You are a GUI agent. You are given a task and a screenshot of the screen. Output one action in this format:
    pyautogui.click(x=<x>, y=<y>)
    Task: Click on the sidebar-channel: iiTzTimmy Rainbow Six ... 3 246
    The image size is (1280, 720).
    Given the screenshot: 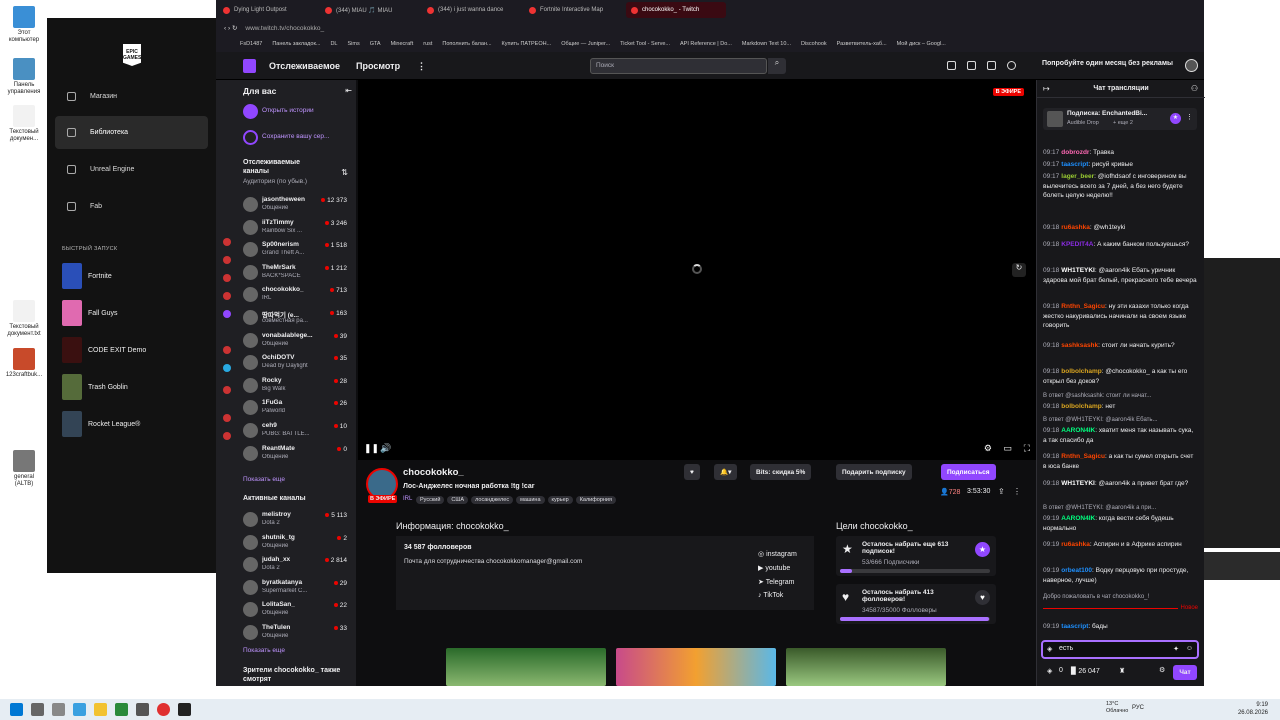 What is the action you would take?
    pyautogui.click(x=298, y=229)
    